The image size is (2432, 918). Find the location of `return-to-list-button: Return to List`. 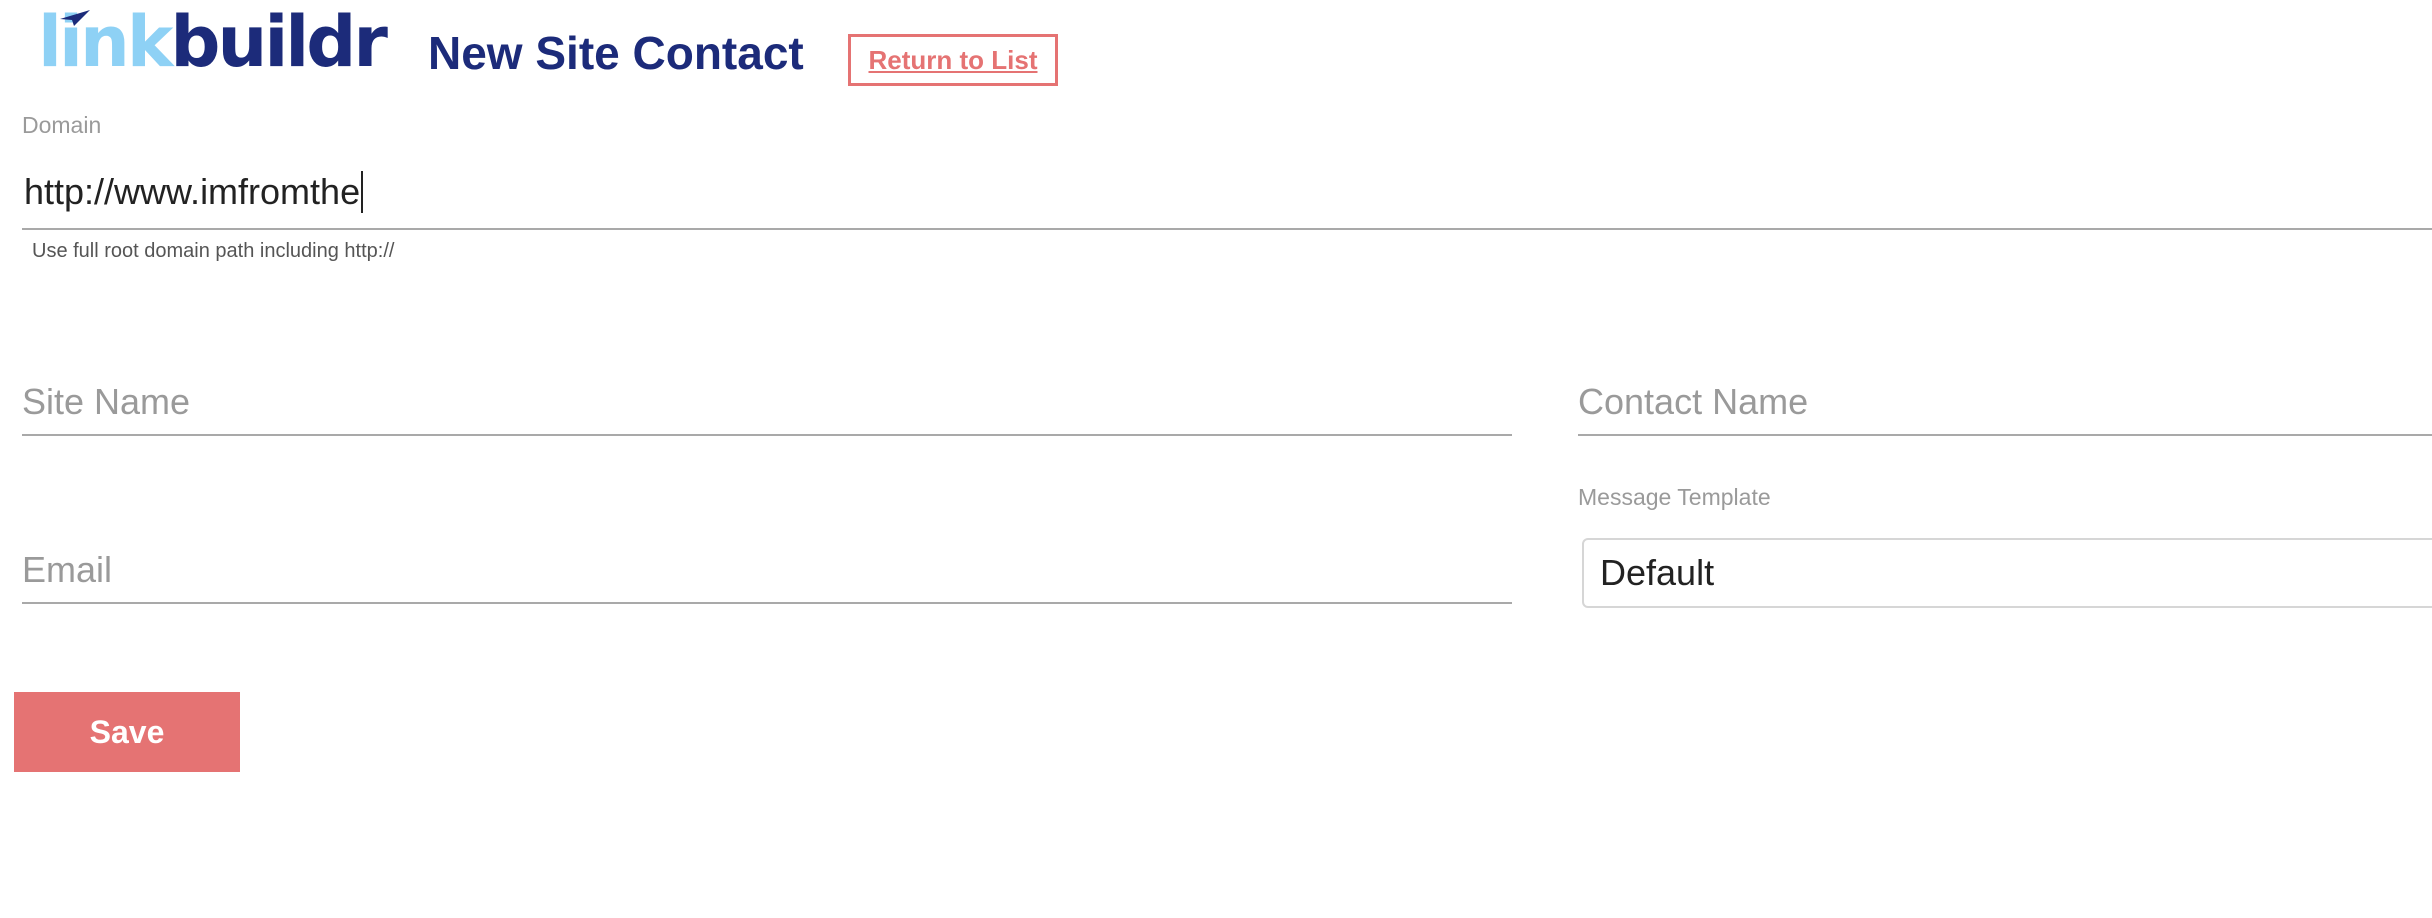

return-to-list-button: Return to List is located at coordinates (953, 60).